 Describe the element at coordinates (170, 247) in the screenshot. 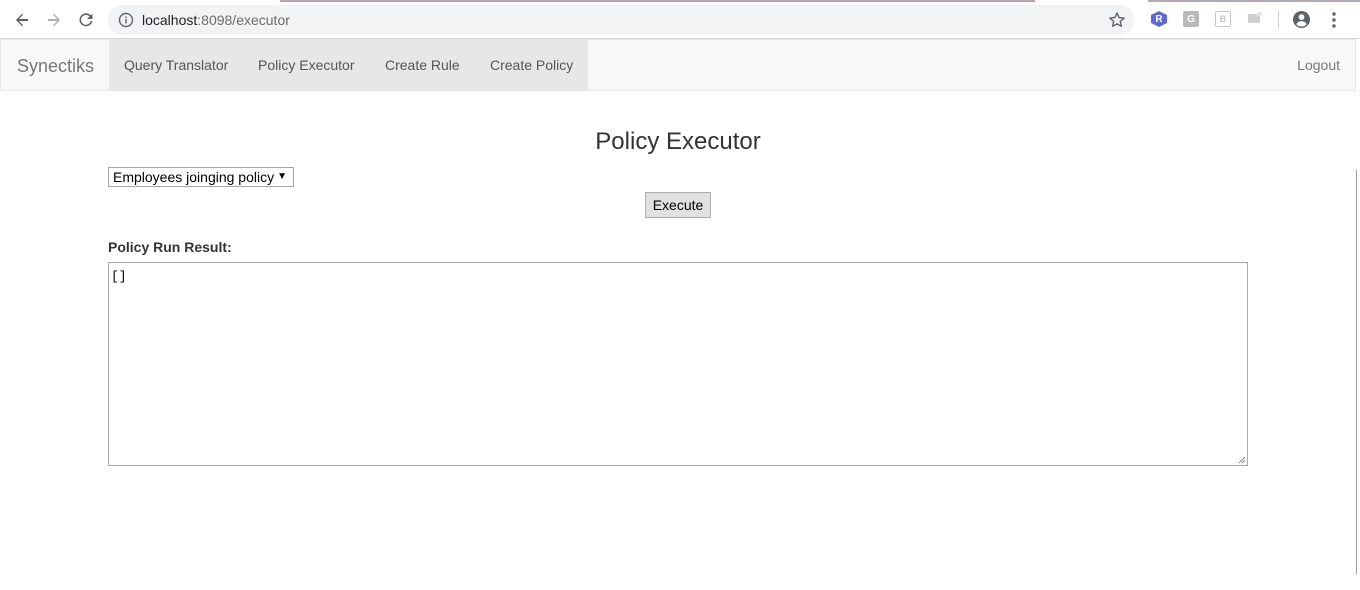

I see `result-label: Policy Run Result:` at that location.